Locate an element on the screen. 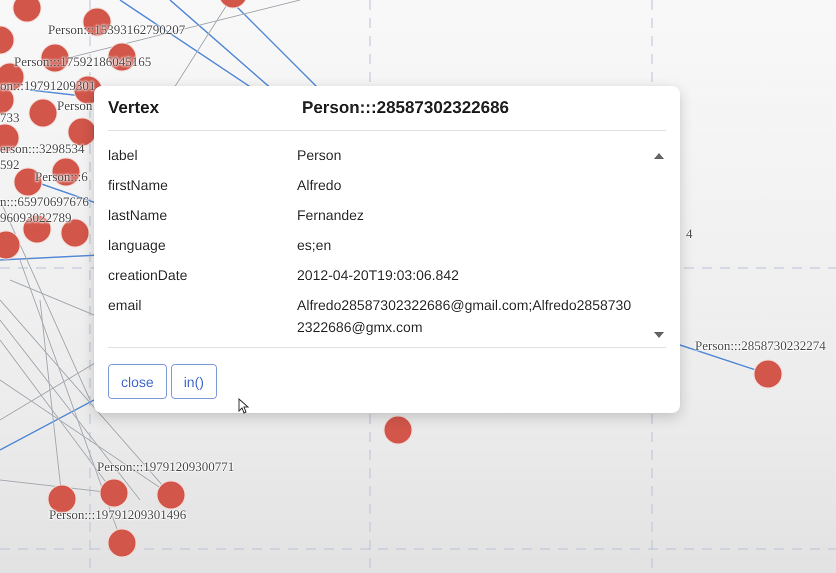  close-button: close is located at coordinates (137, 381).